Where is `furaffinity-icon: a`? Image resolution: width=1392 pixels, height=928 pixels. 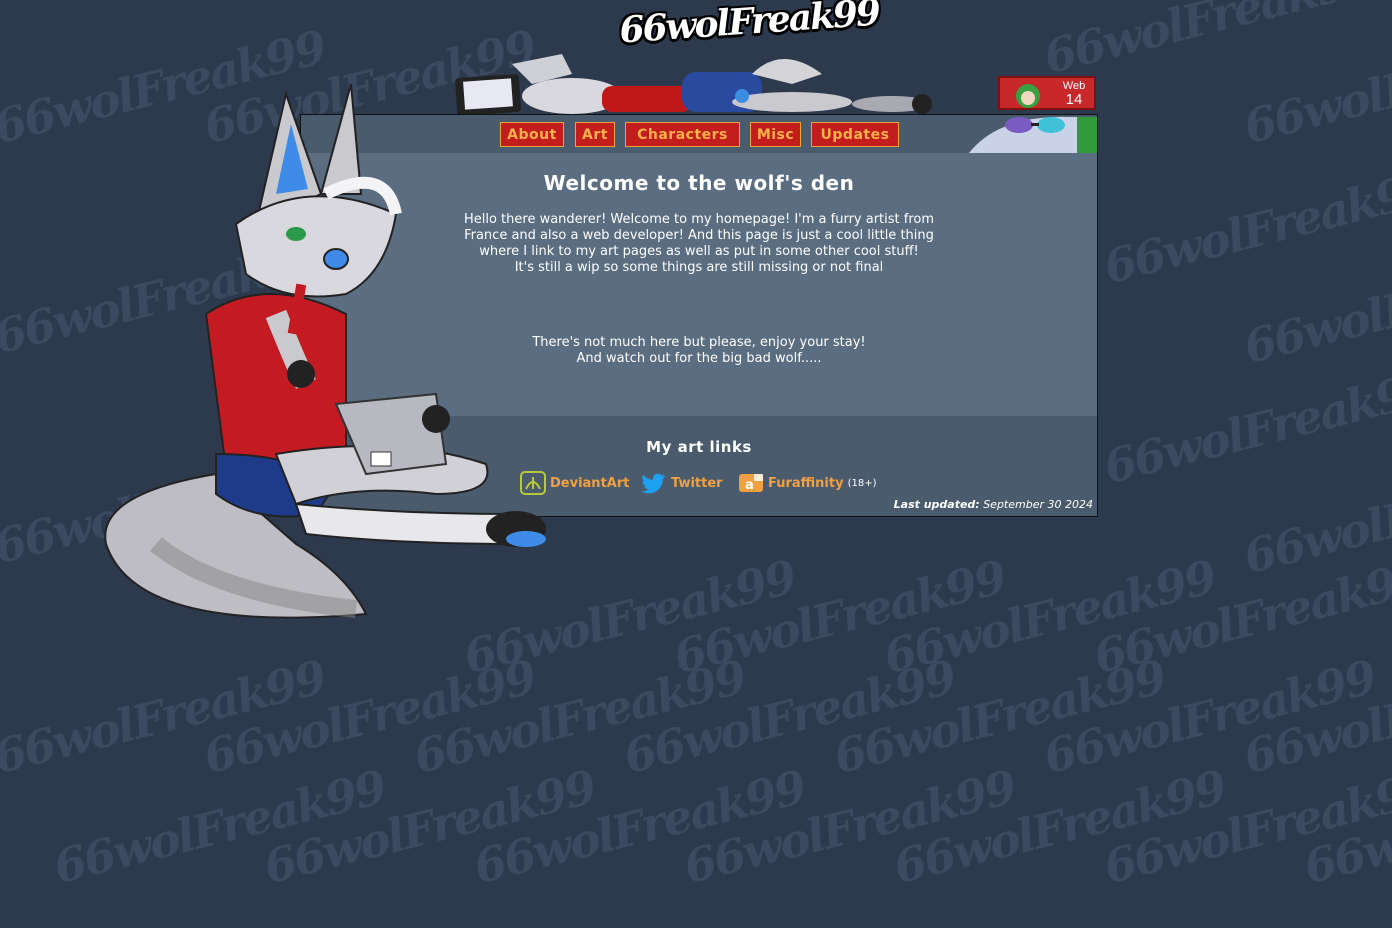
furaffinity-icon: a is located at coordinates (751, 483).